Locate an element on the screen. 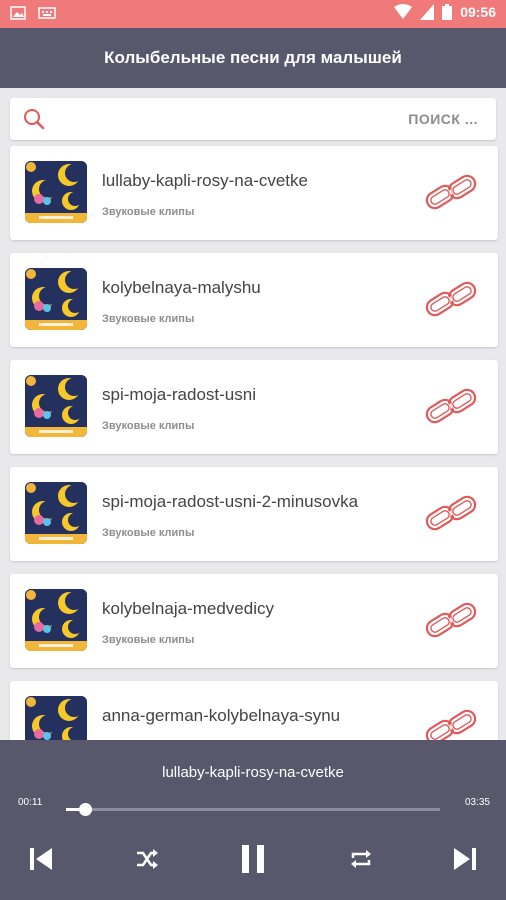 The width and height of the screenshot is (506, 900). list-item: kolybelnaya-malyshu Звуковые клипы is located at coordinates (254, 300).